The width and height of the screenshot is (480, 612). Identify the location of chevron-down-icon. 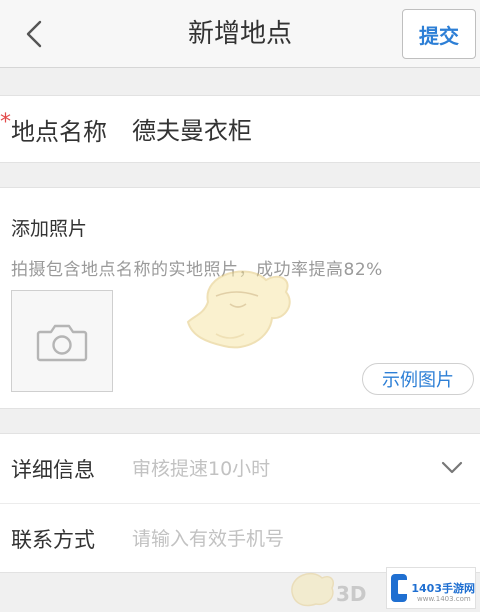
(452, 468).